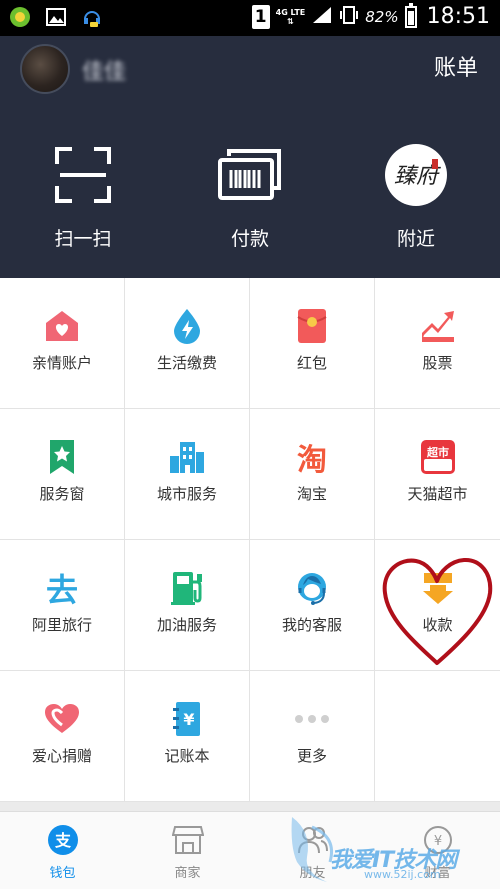 Image resolution: width=500 pixels, height=889 pixels. I want to click on grid-item-taobao: 淘 淘宝, so click(312, 474).